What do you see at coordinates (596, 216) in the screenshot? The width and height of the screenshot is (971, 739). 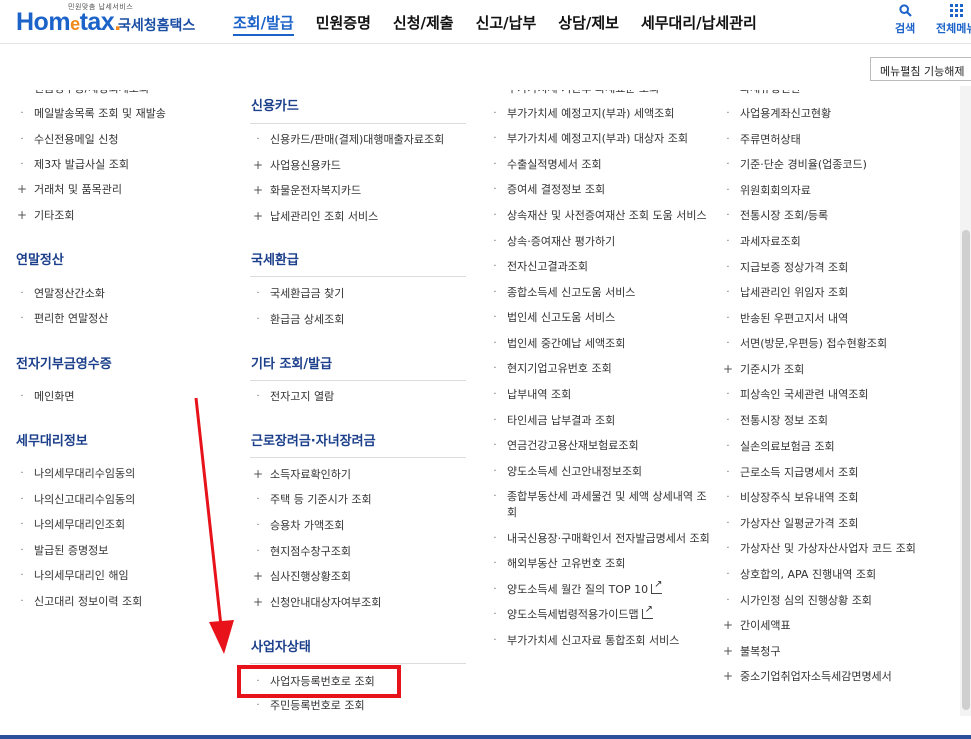 I see `list-item: · 상속재산 및 사전증여재산 조회 도움 서비스` at bounding box center [596, 216].